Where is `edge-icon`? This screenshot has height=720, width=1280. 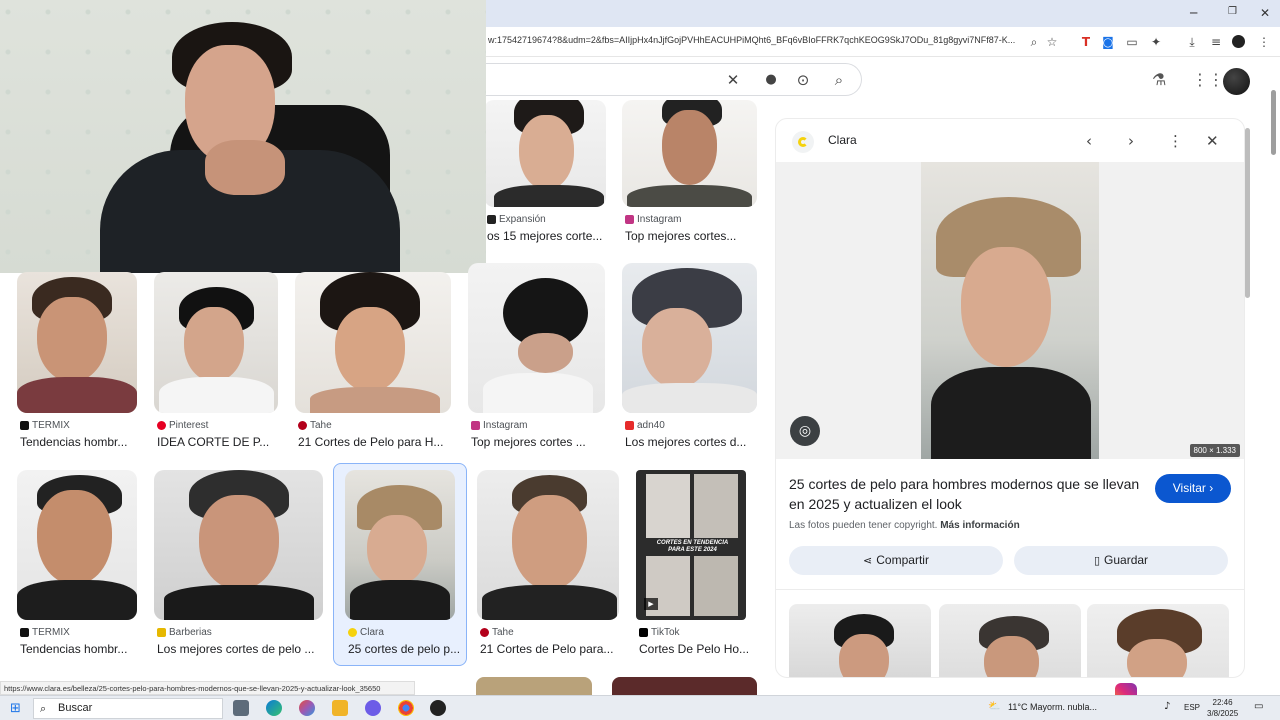 edge-icon is located at coordinates (274, 708).